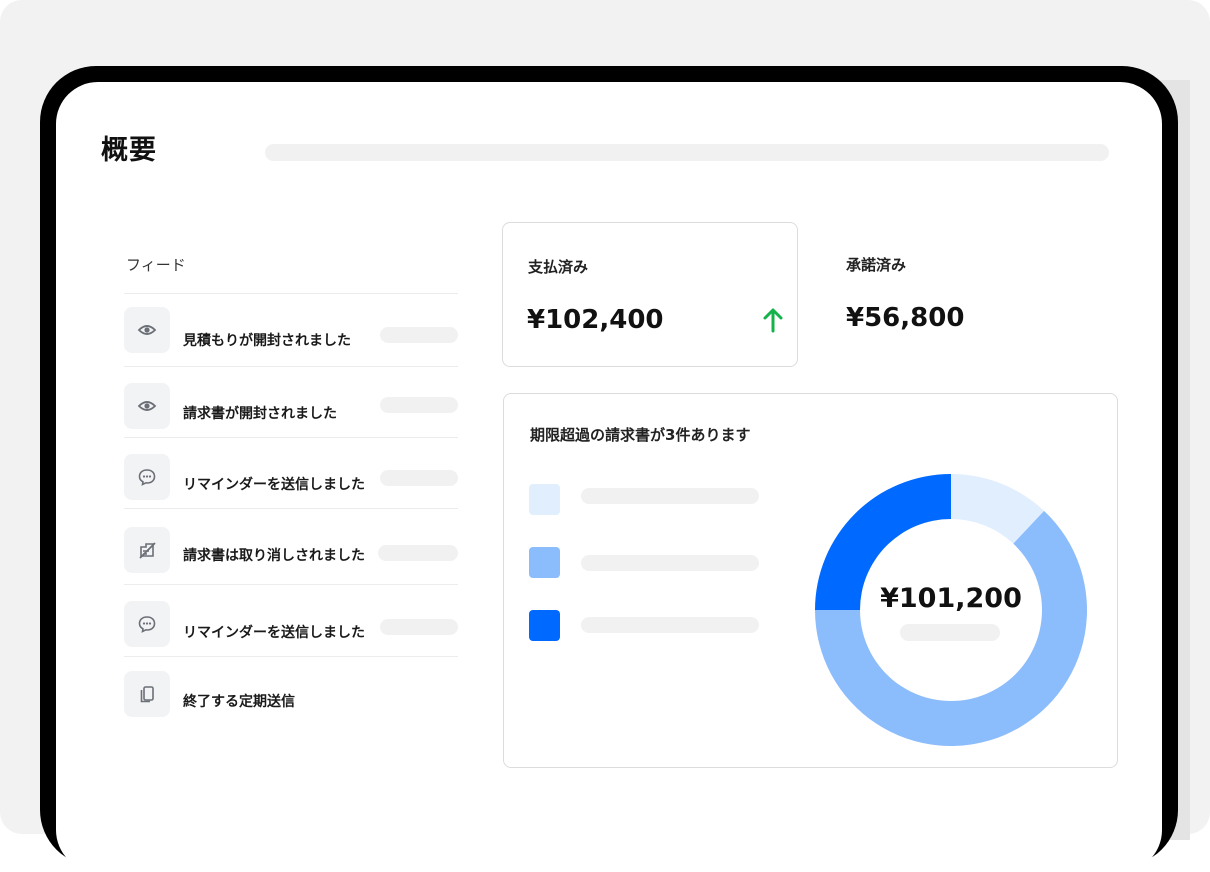 Image resolution: width=1210 pixels, height=872 pixels. Describe the element at coordinates (951, 598) in the screenshot. I see `donut-total-value: ¥101,200` at that location.